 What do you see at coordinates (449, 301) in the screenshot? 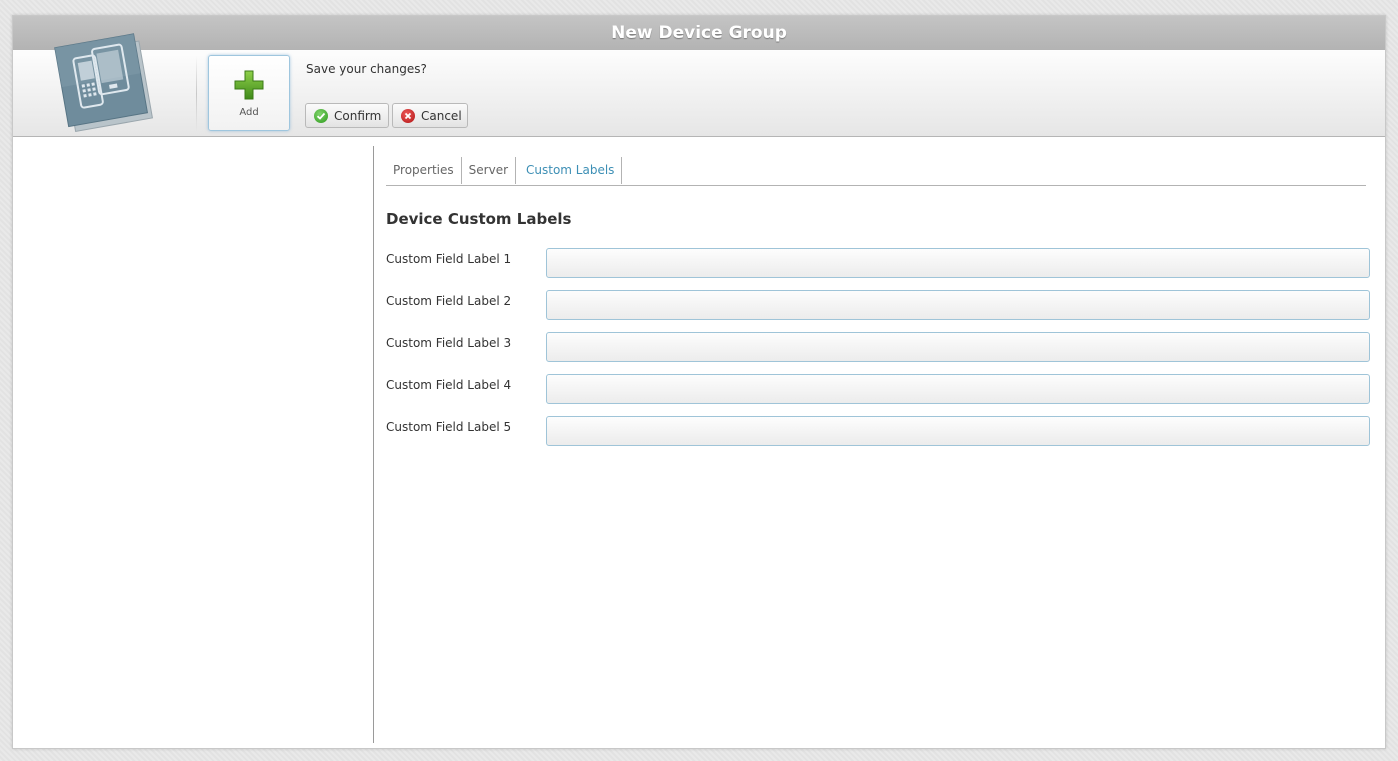
I see `custom-field-label-2: Custom Field Label 2` at bounding box center [449, 301].